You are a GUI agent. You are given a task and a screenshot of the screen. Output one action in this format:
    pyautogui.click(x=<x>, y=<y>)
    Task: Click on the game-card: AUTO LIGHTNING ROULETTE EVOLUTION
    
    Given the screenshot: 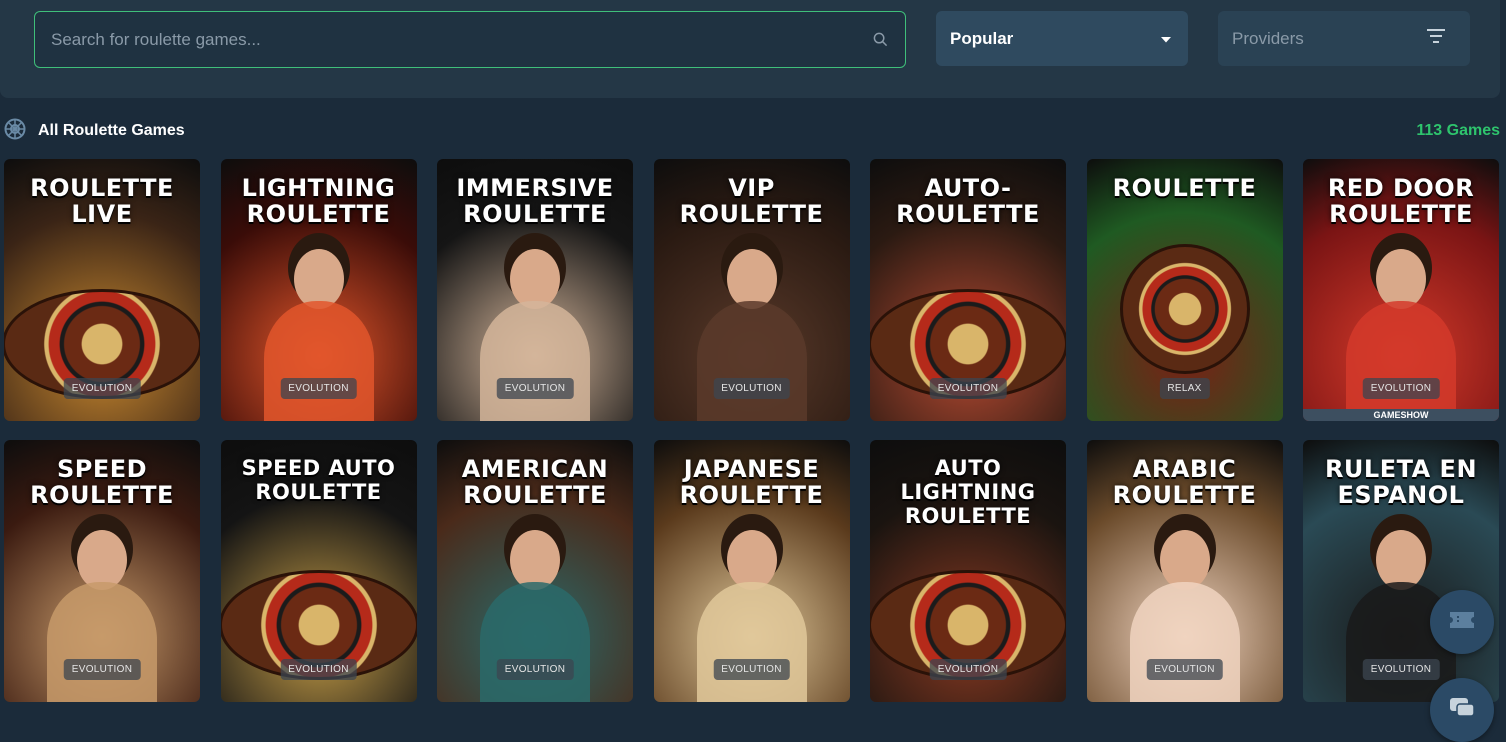 What is the action you would take?
    pyautogui.click(x=968, y=571)
    